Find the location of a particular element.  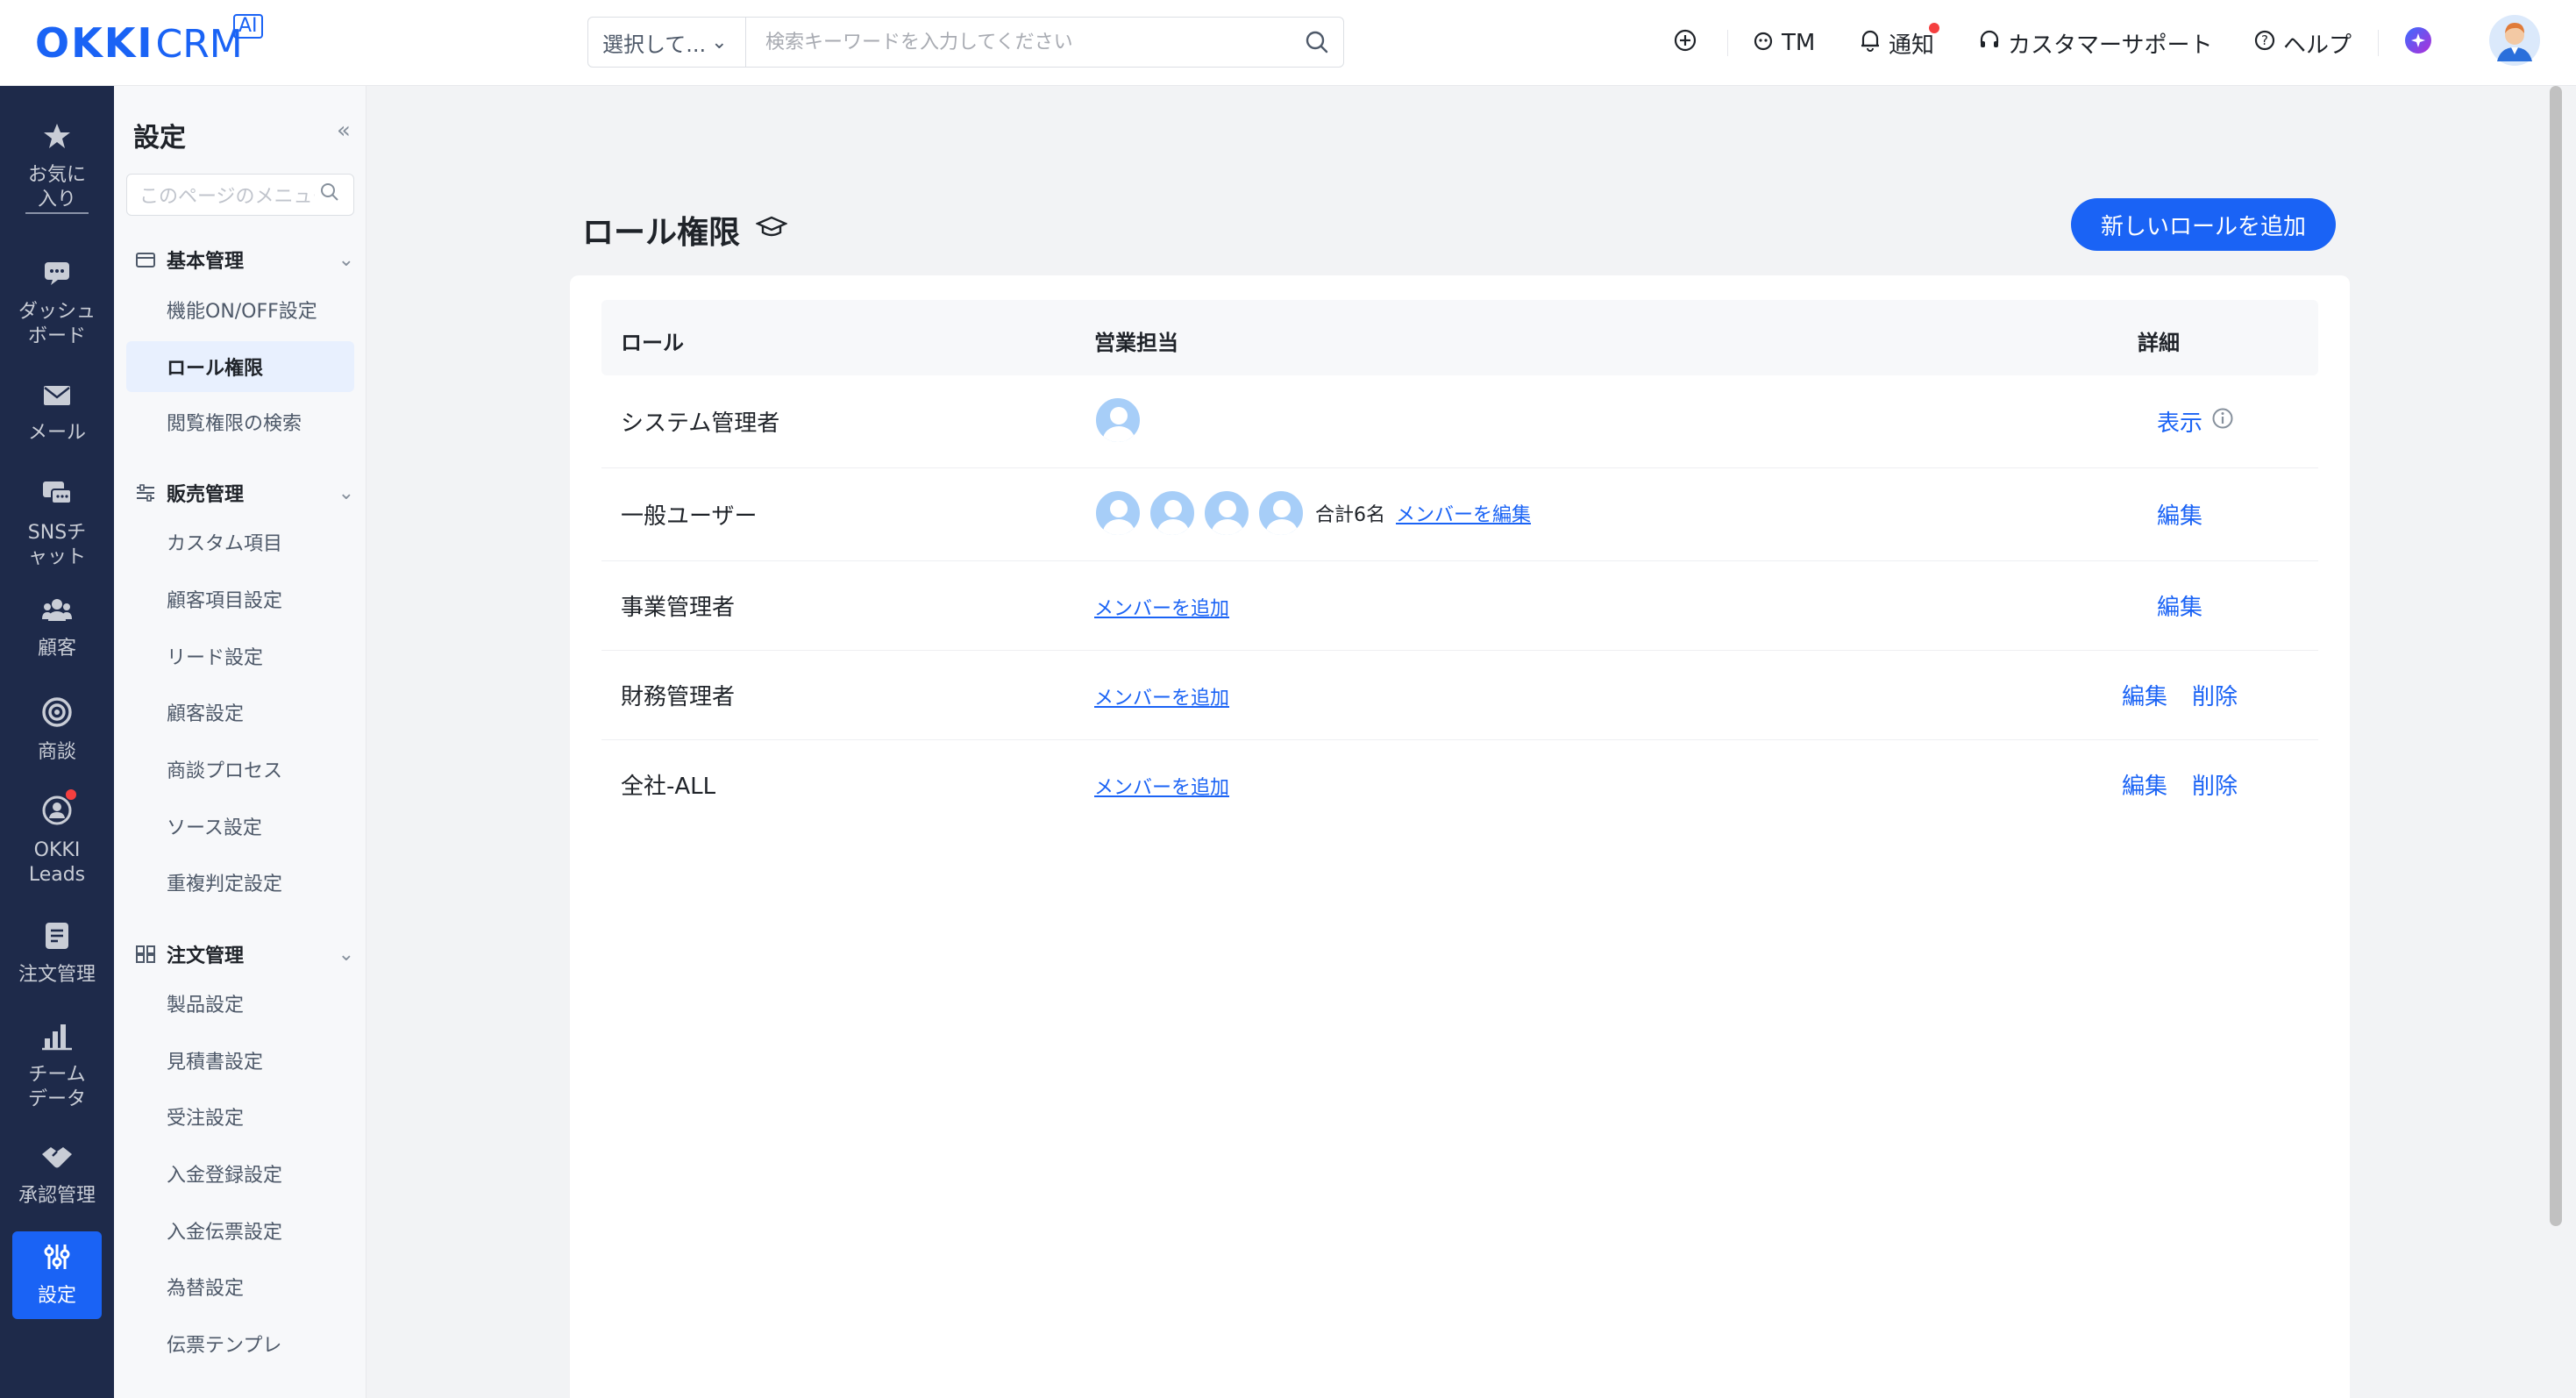

chevron-down-icon: ⌄ is located at coordinates (346, 259).